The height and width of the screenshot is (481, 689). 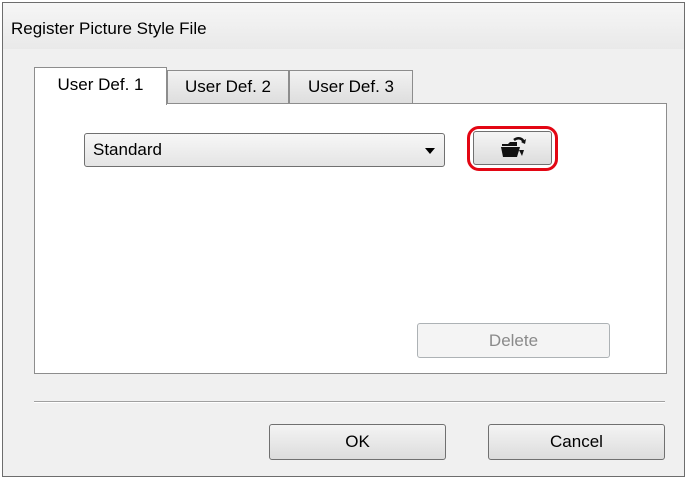 I want to click on delete-button: Delete, so click(x=513, y=340).